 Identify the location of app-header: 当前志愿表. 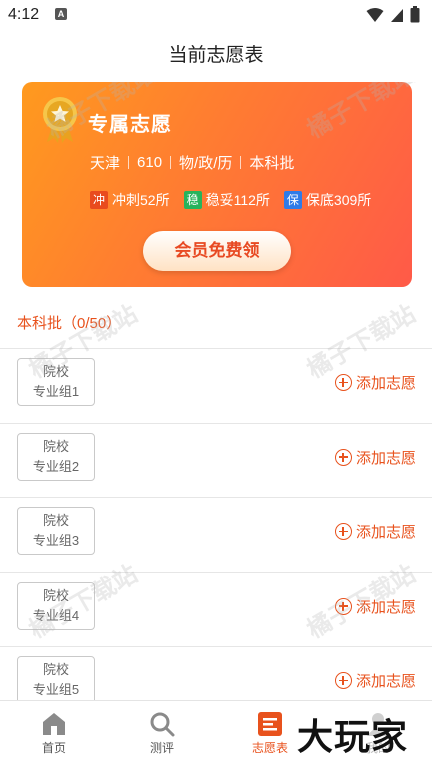
(216, 56).